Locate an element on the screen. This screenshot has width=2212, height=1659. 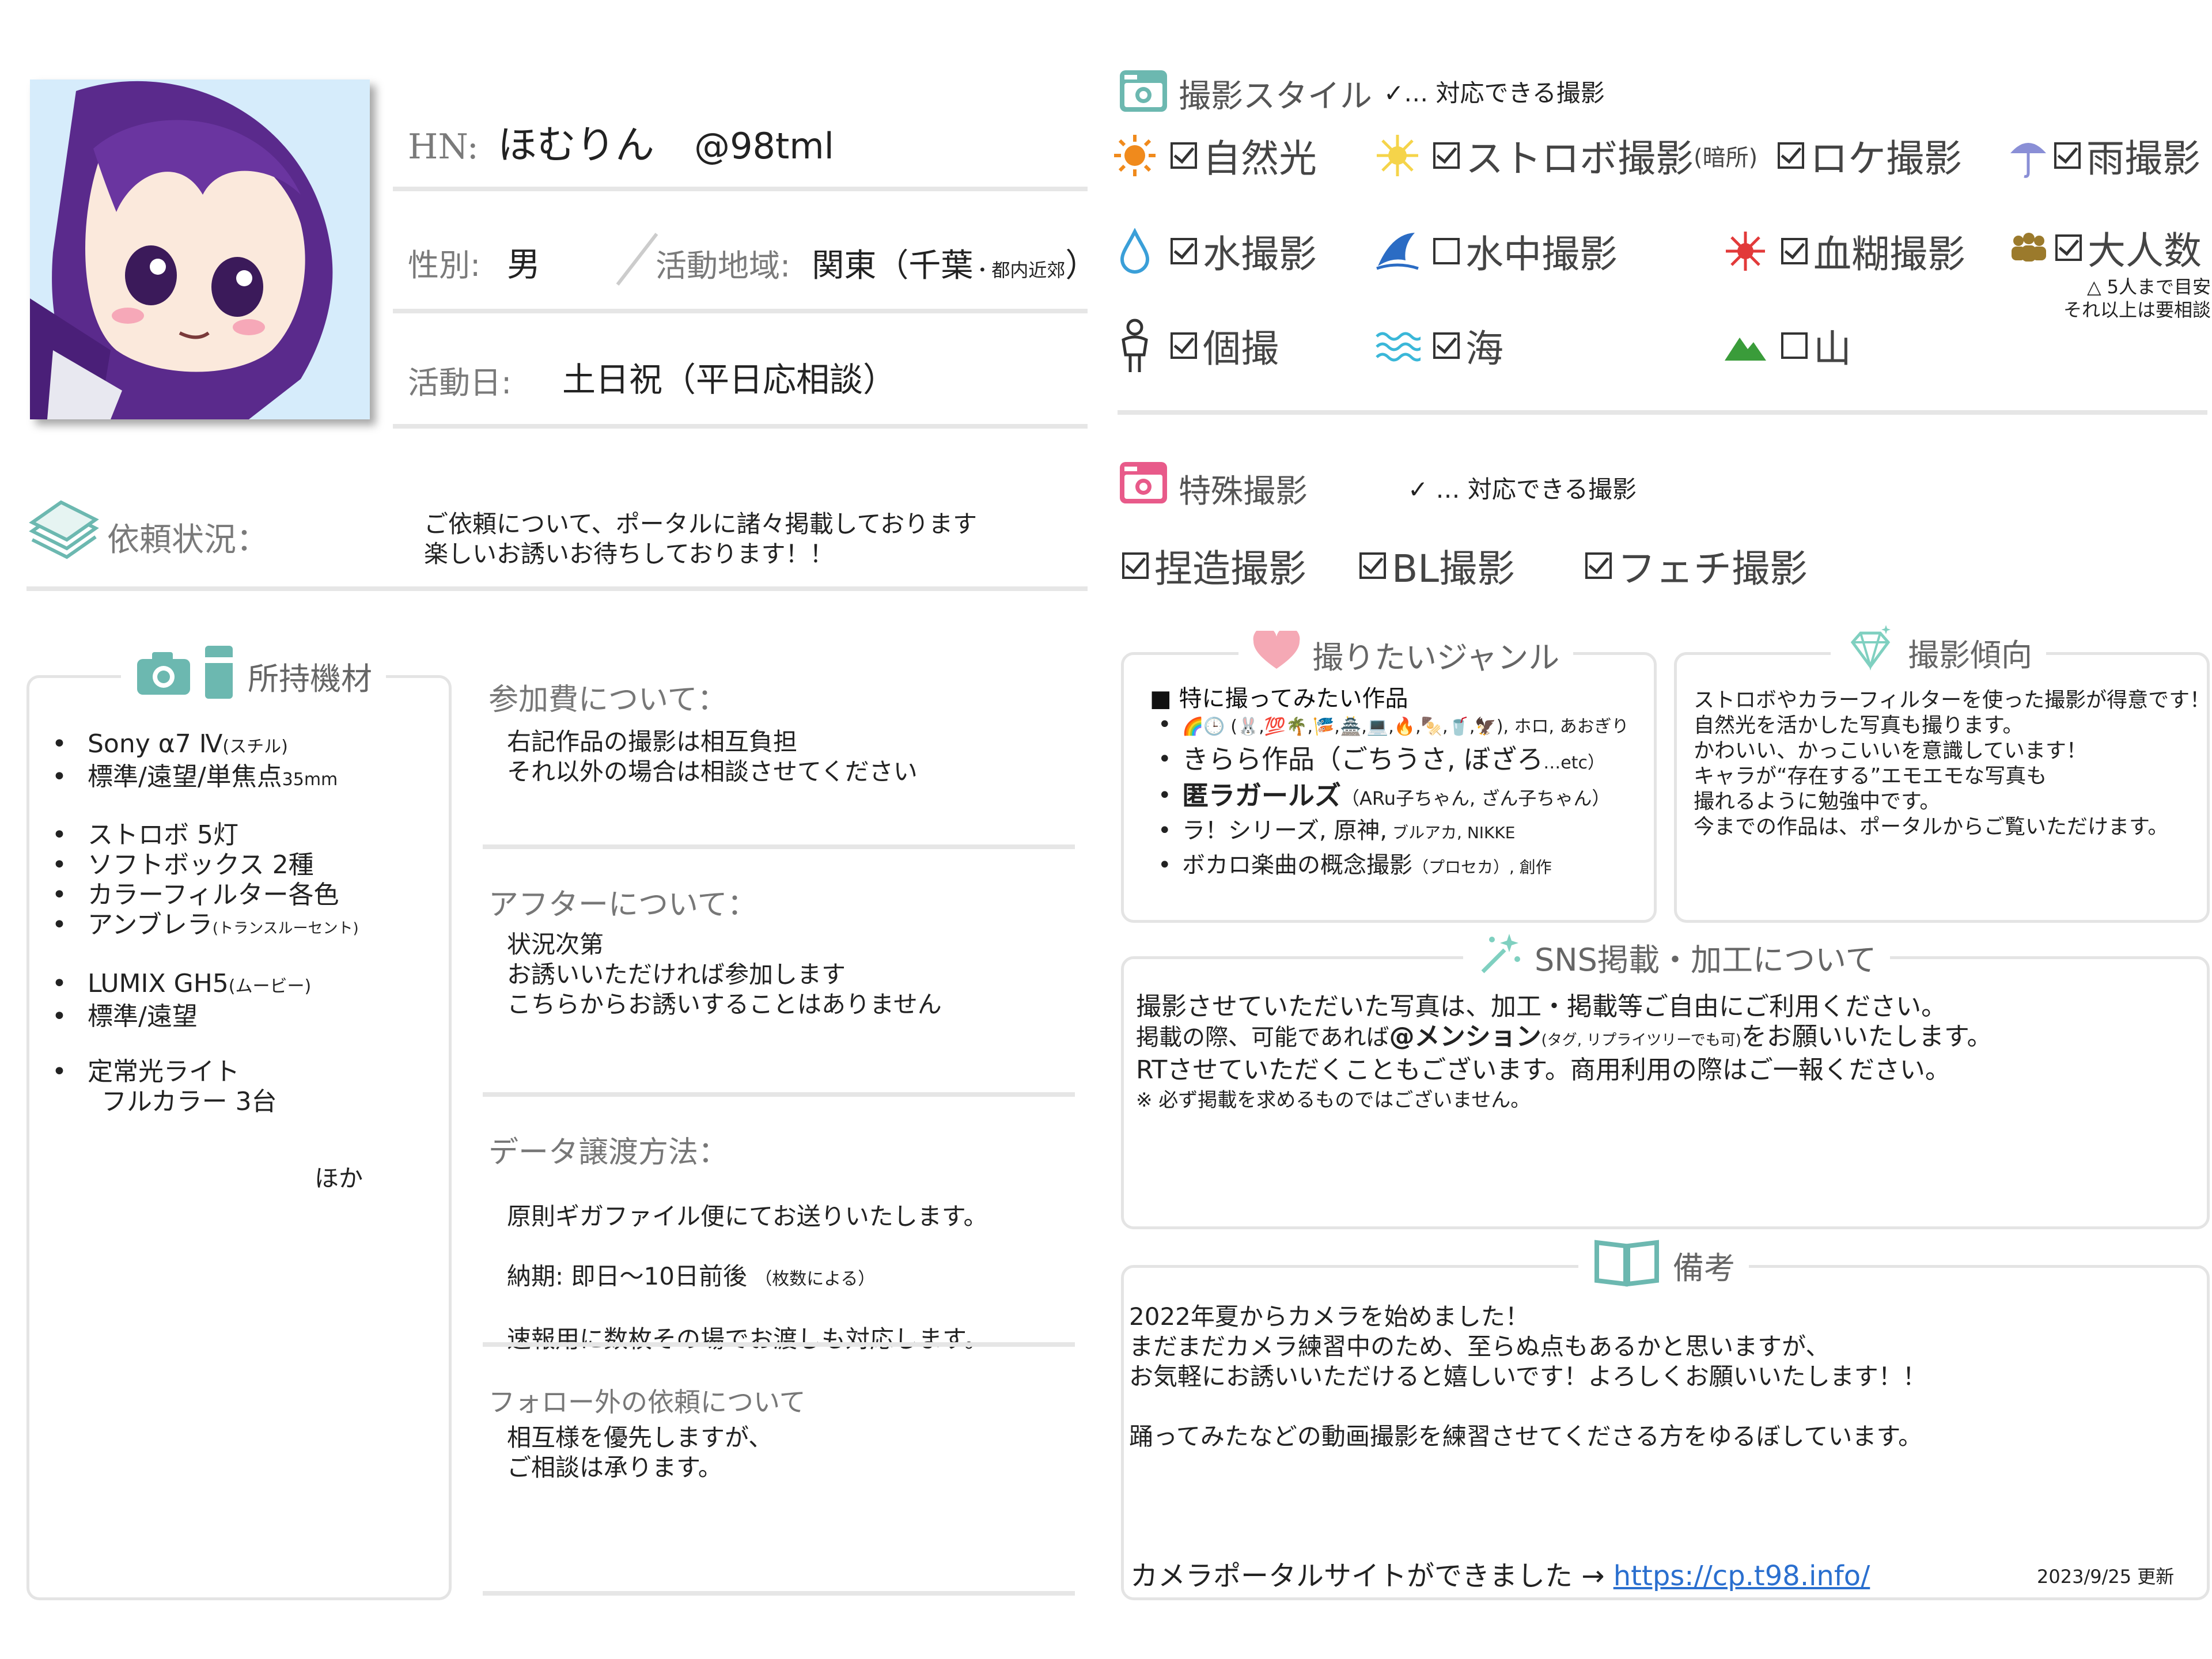
mountain-icon is located at coordinates (1745, 346).